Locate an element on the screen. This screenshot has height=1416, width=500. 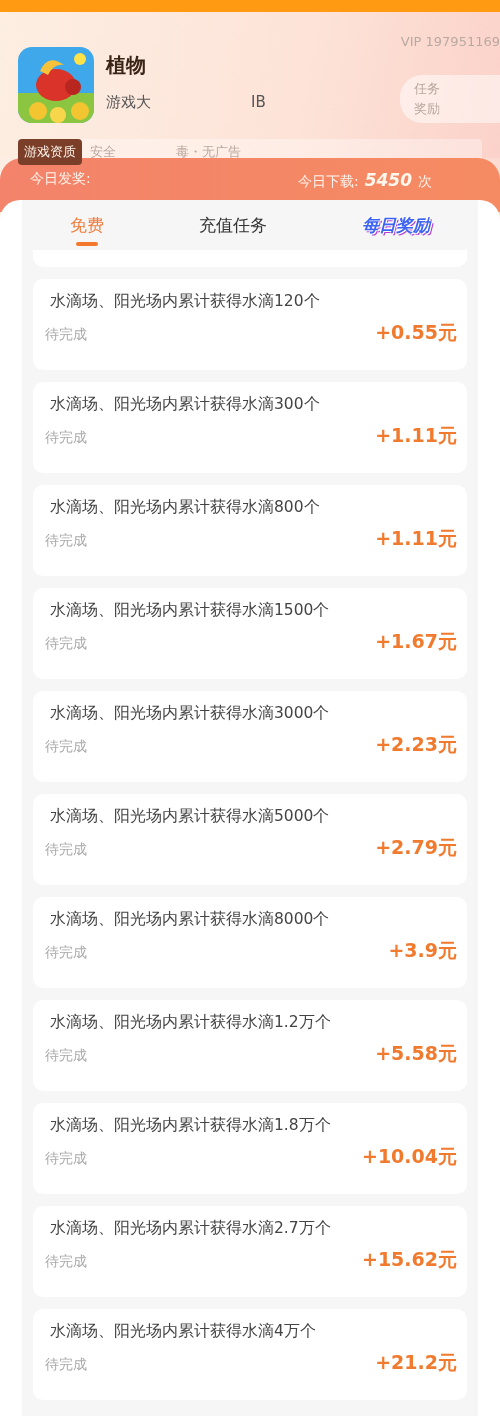
app-info: 游戏大 is located at coordinates (128, 102).